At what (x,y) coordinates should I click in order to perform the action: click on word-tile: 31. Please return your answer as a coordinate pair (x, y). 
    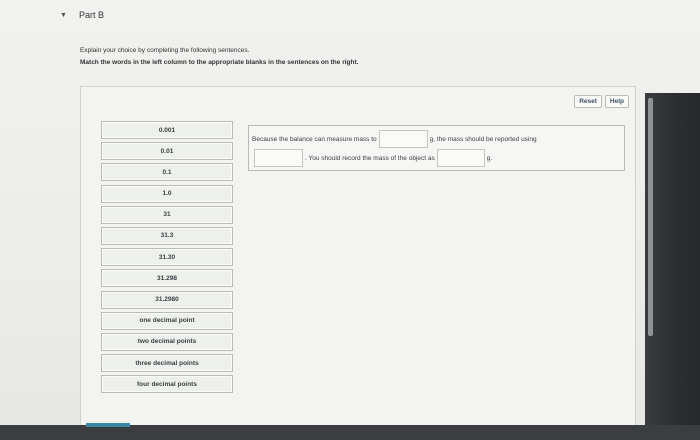
    Looking at the image, I should click on (167, 214).